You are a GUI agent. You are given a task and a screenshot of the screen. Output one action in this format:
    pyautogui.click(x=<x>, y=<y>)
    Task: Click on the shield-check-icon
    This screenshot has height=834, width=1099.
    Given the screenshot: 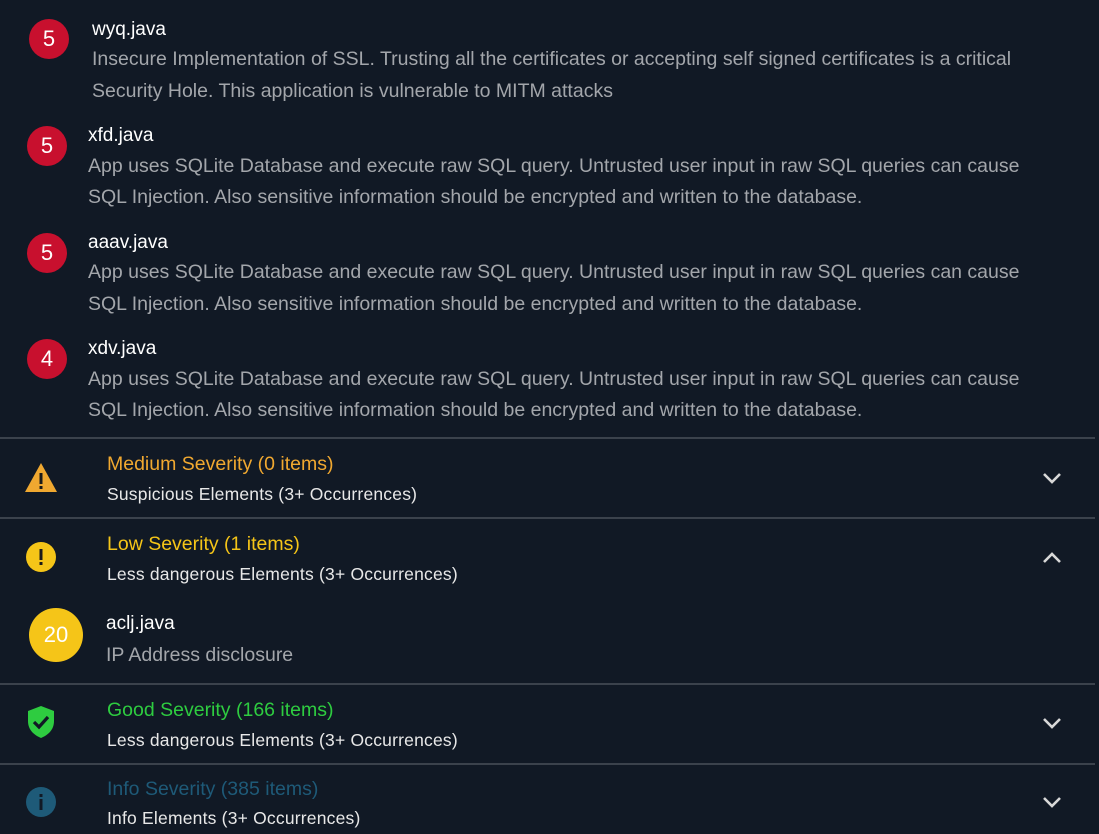 What is the action you would take?
    pyautogui.click(x=41, y=722)
    